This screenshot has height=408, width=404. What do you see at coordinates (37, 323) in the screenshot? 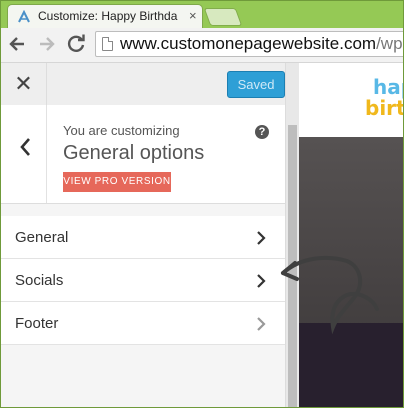
I see `menu-item-label: Footer` at bounding box center [37, 323].